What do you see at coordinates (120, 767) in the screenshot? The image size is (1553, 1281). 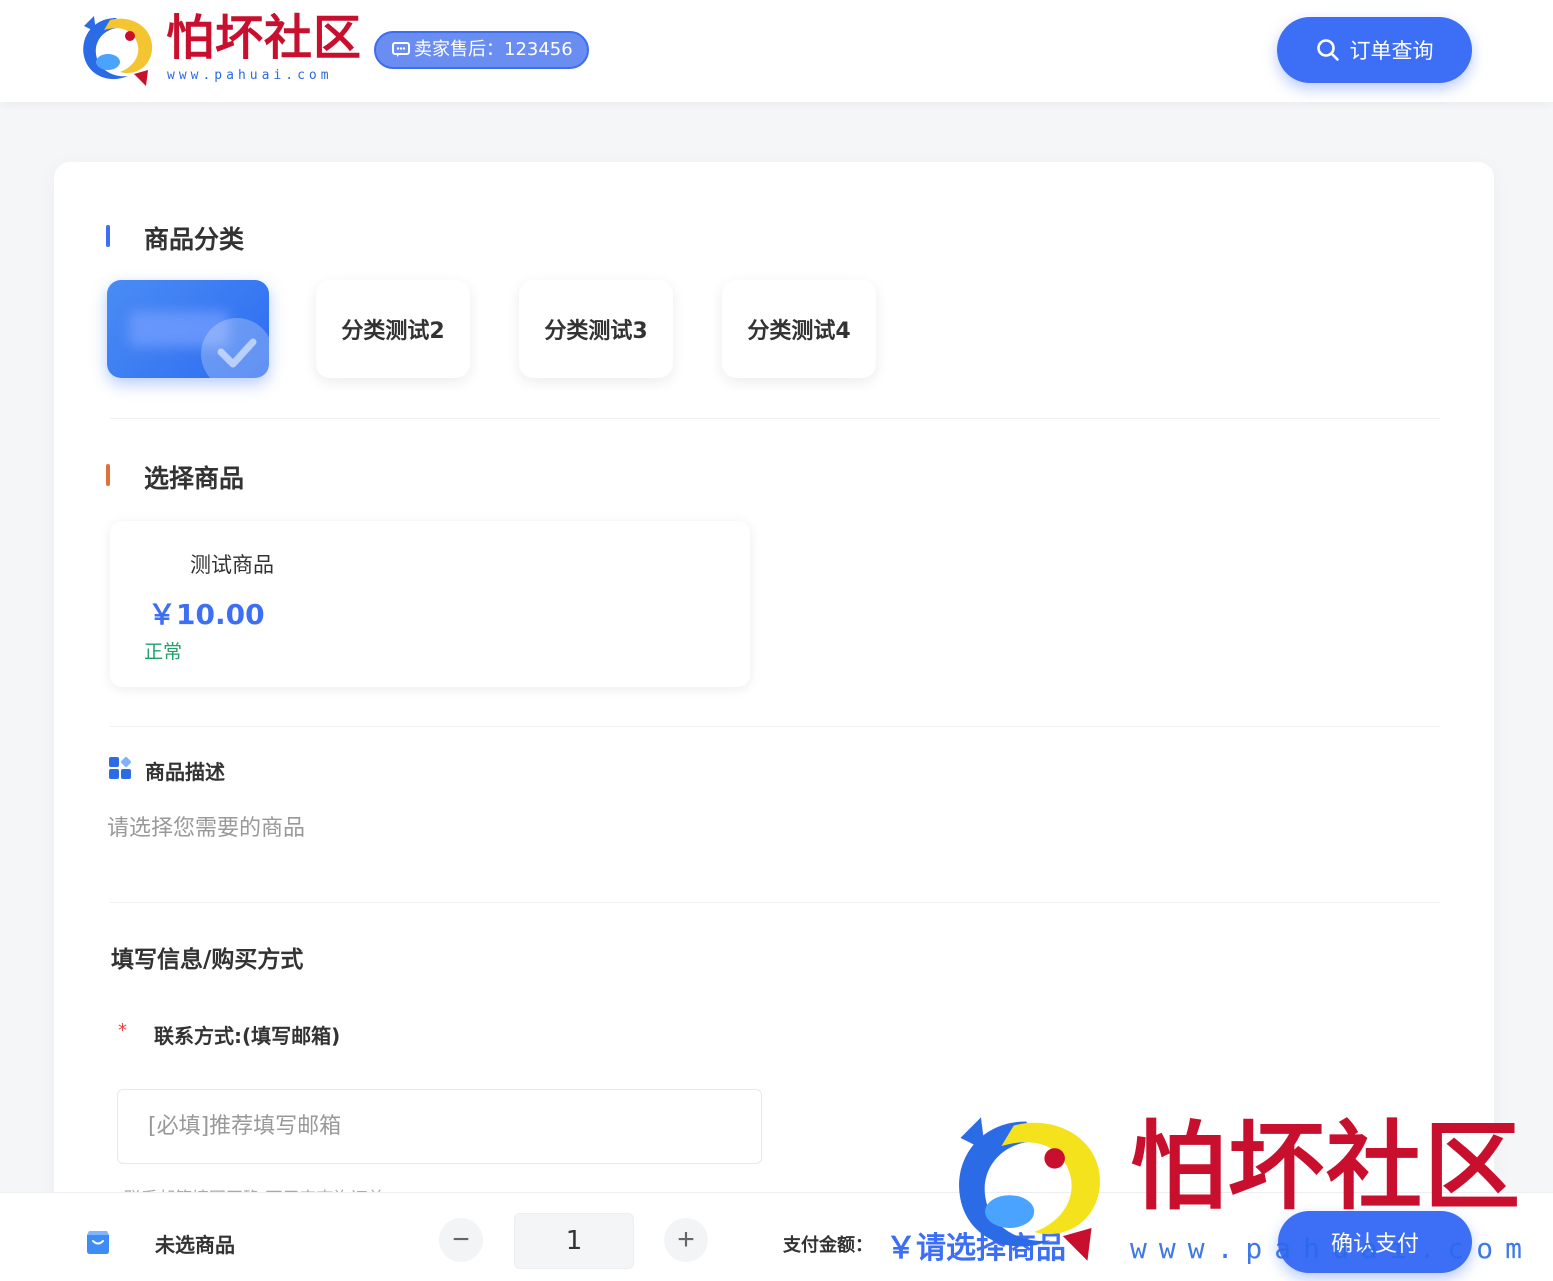 I see `apps-icon` at bounding box center [120, 767].